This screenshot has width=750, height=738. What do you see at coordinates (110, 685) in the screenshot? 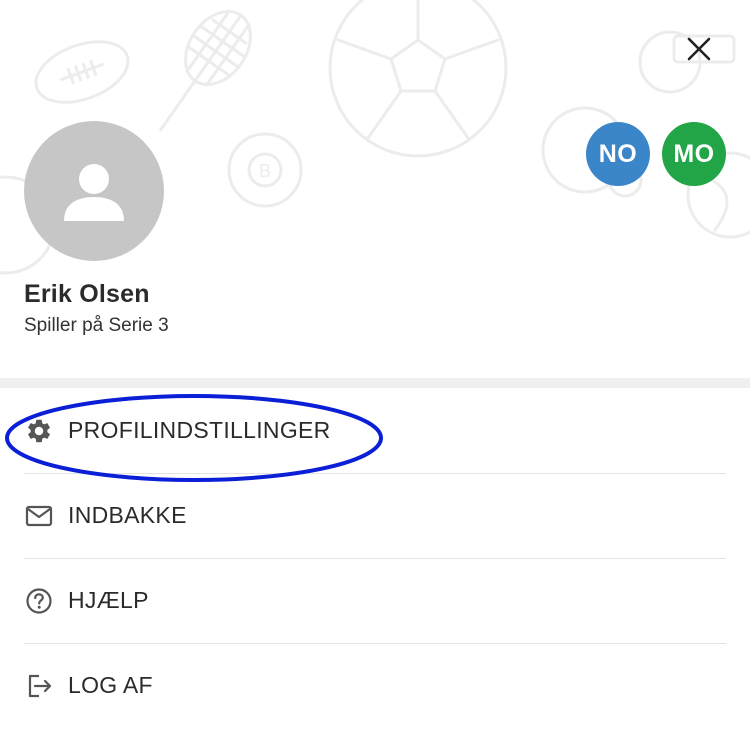
I see `menu-item-label: LOG AF` at bounding box center [110, 685].